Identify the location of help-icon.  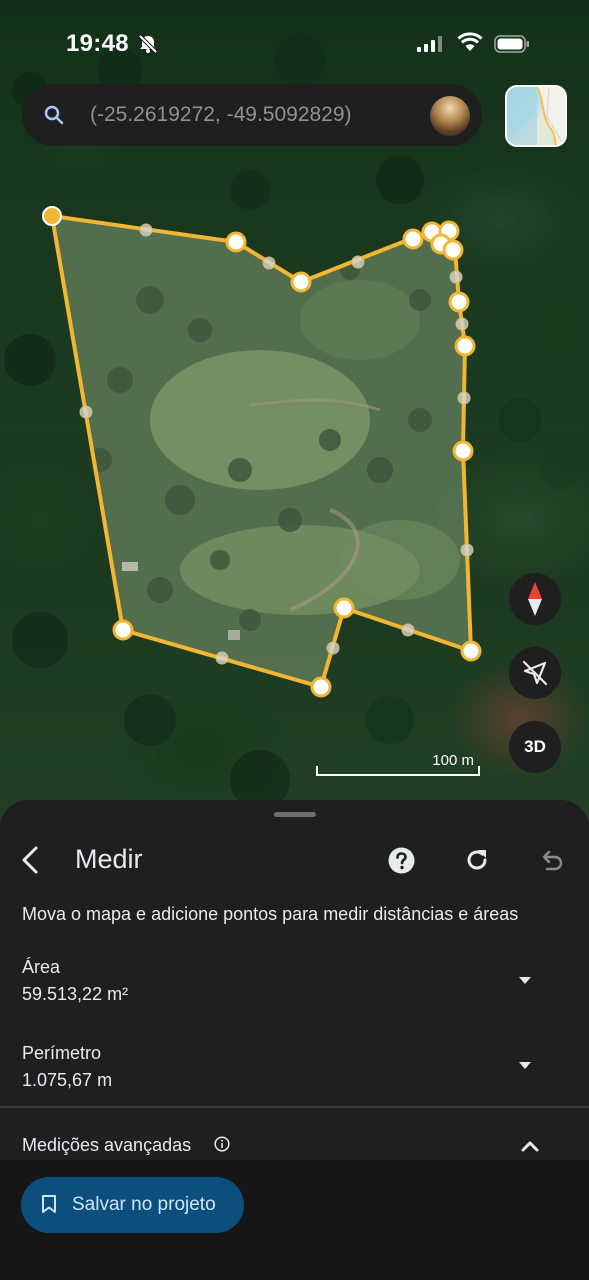
(401, 860).